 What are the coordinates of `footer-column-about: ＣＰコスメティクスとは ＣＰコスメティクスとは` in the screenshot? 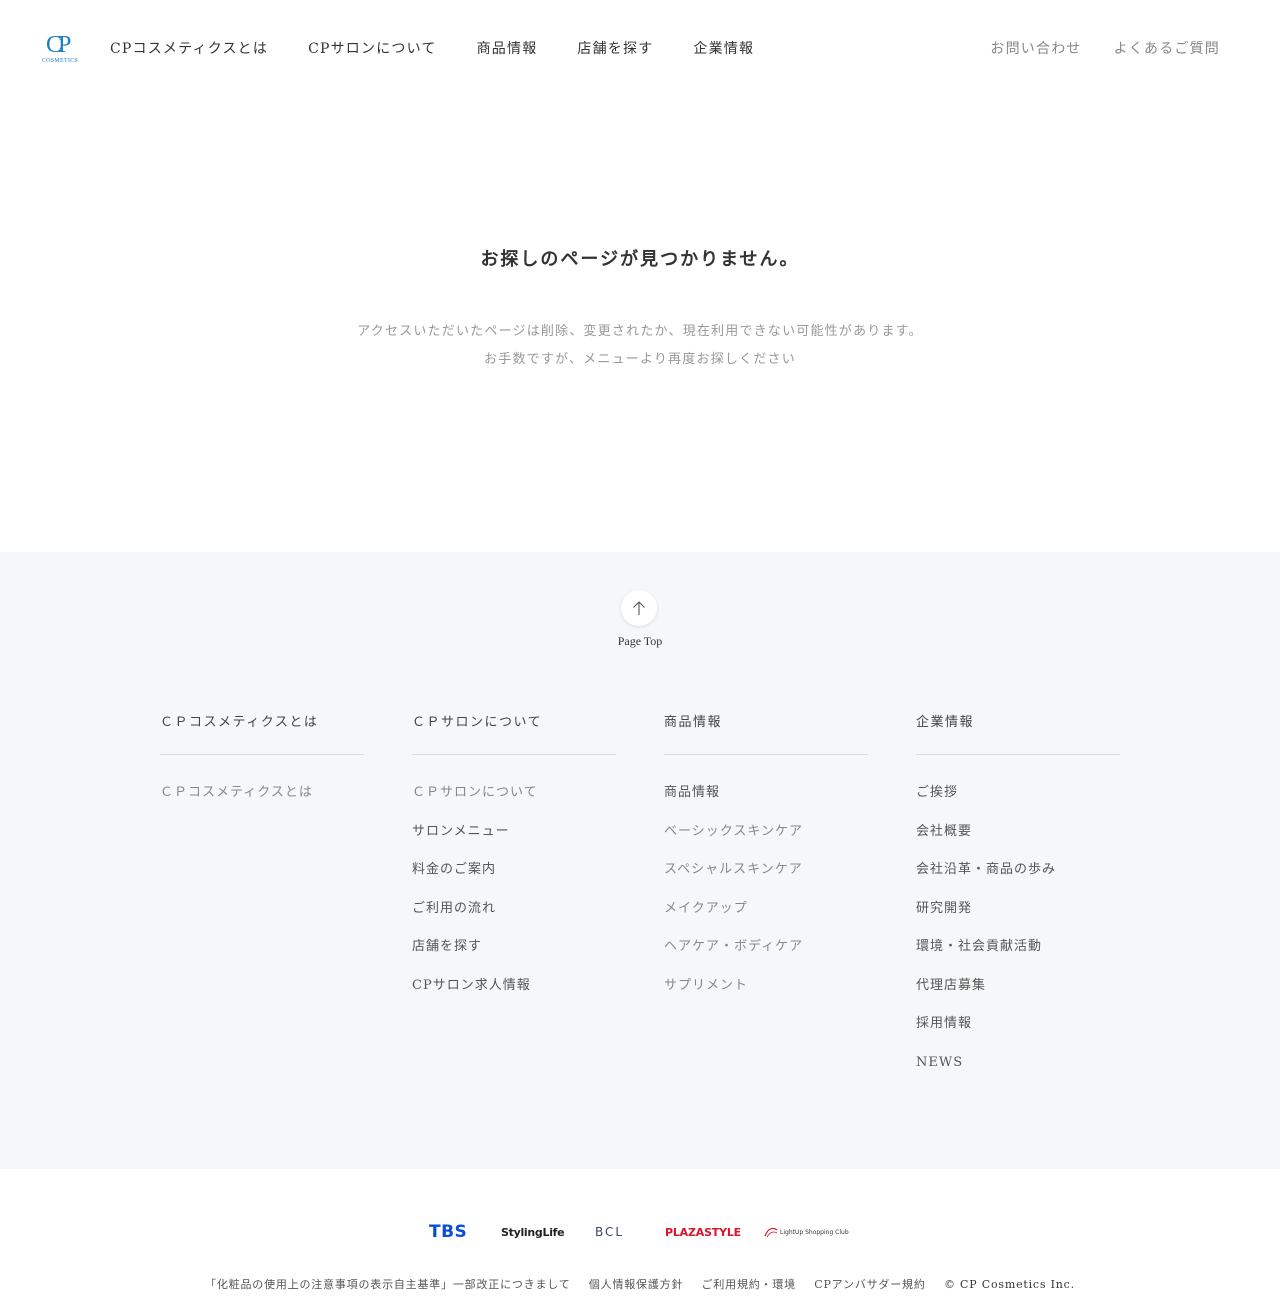 It's located at (262, 764).